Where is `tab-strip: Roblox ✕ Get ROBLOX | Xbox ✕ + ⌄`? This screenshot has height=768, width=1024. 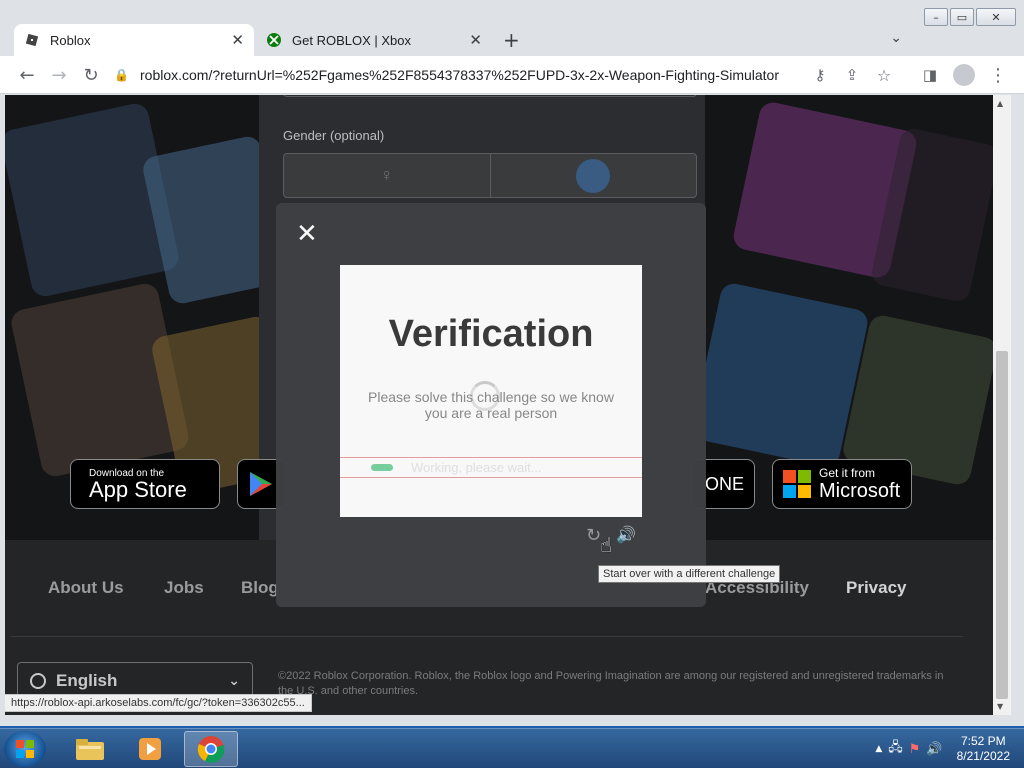 tab-strip: Roblox ✕ Get ROBLOX | Xbox ✕ + ⌄ is located at coordinates (512, 40).